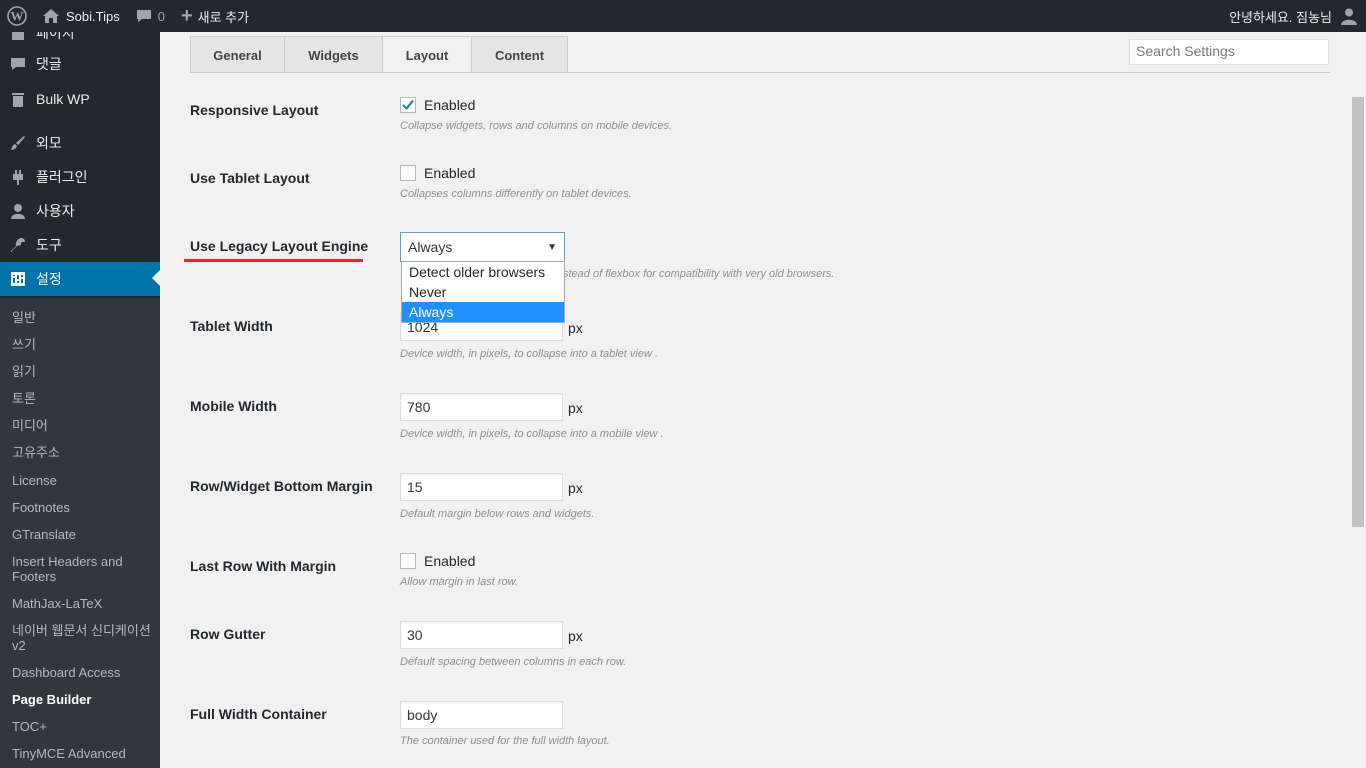  What do you see at coordinates (49, 279) in the screenshot?
I see `menu-label: 설정` at bounding box center [49, 279].